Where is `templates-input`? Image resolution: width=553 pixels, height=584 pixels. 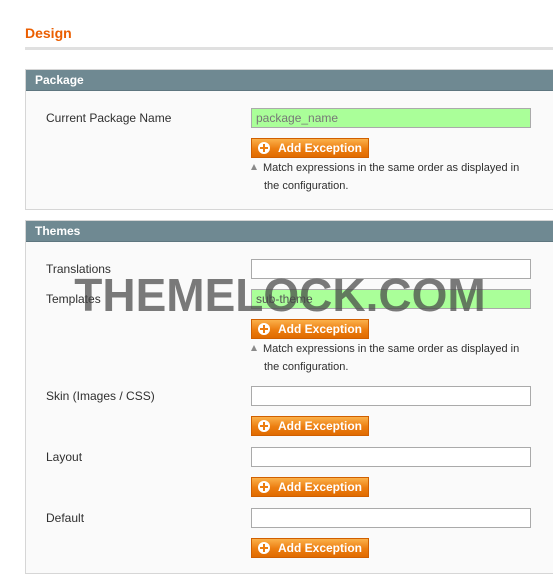 templates-input is located at coordinates (391, 299).